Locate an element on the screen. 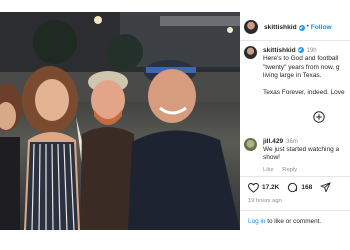 This screenshot has height=250, width=350. caption-avatar is located at coordinates (250, 52).